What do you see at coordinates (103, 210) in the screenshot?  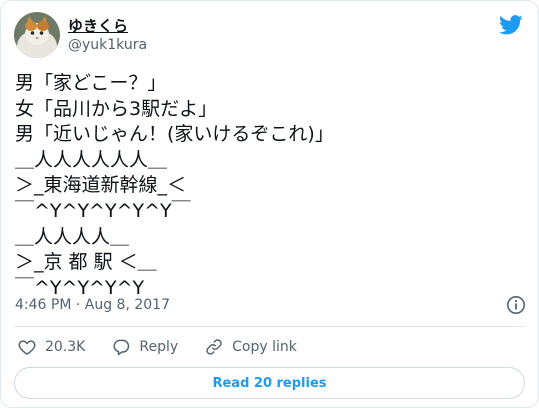 I see `tweet-line: ￣^Y^Y^Y^Y^Y￣` at bounding box center [103, 210].